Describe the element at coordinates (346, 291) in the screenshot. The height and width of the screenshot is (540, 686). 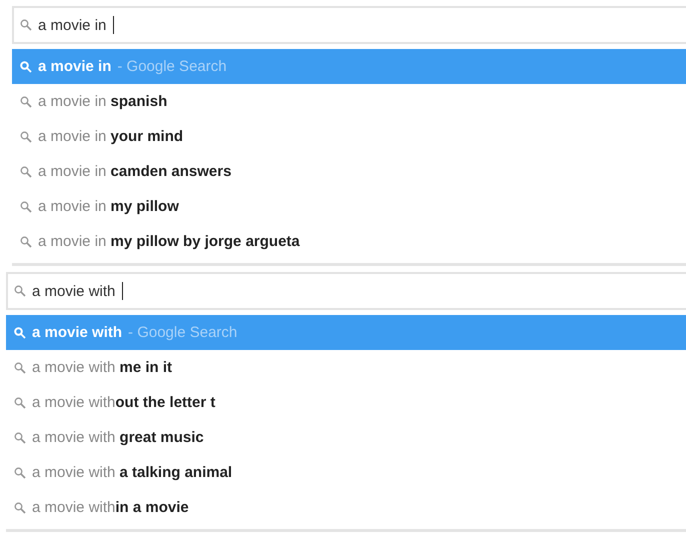
I see `search-field: a movie with` at that location.